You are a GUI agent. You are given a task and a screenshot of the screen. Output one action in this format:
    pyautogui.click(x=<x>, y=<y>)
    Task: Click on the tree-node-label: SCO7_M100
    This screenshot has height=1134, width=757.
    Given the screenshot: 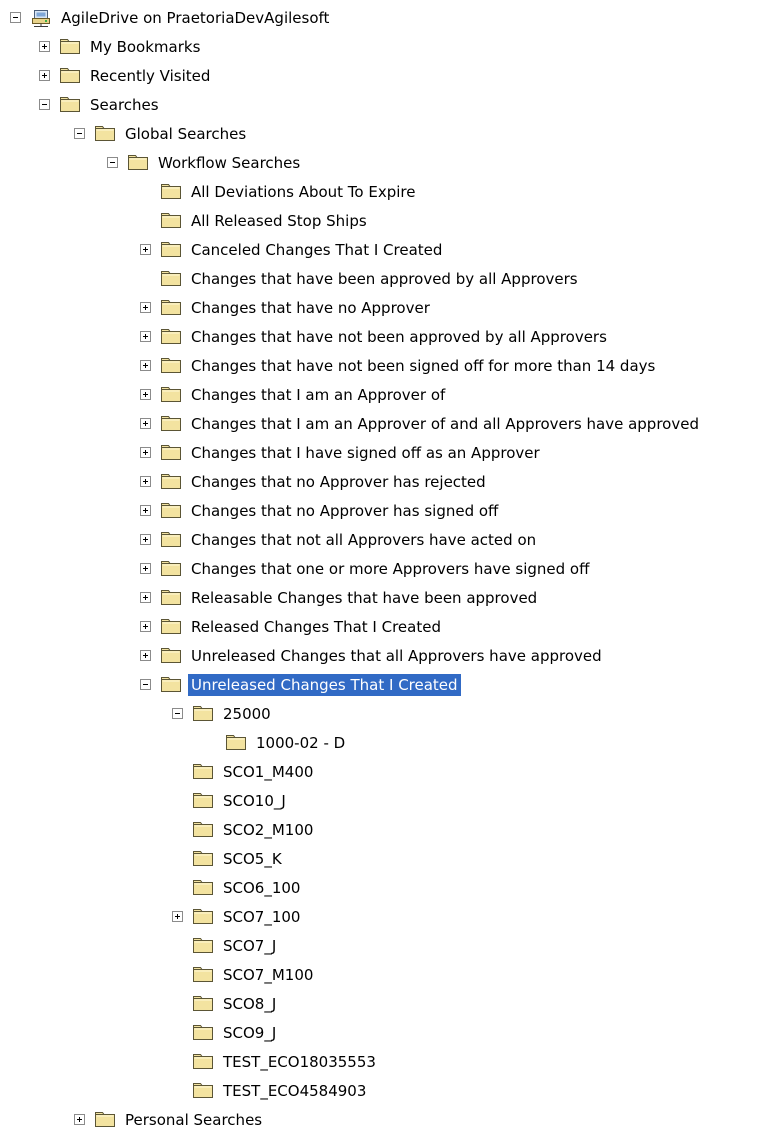 What is the action you would take?
    pyautogui.click(x=268, y=975)
    